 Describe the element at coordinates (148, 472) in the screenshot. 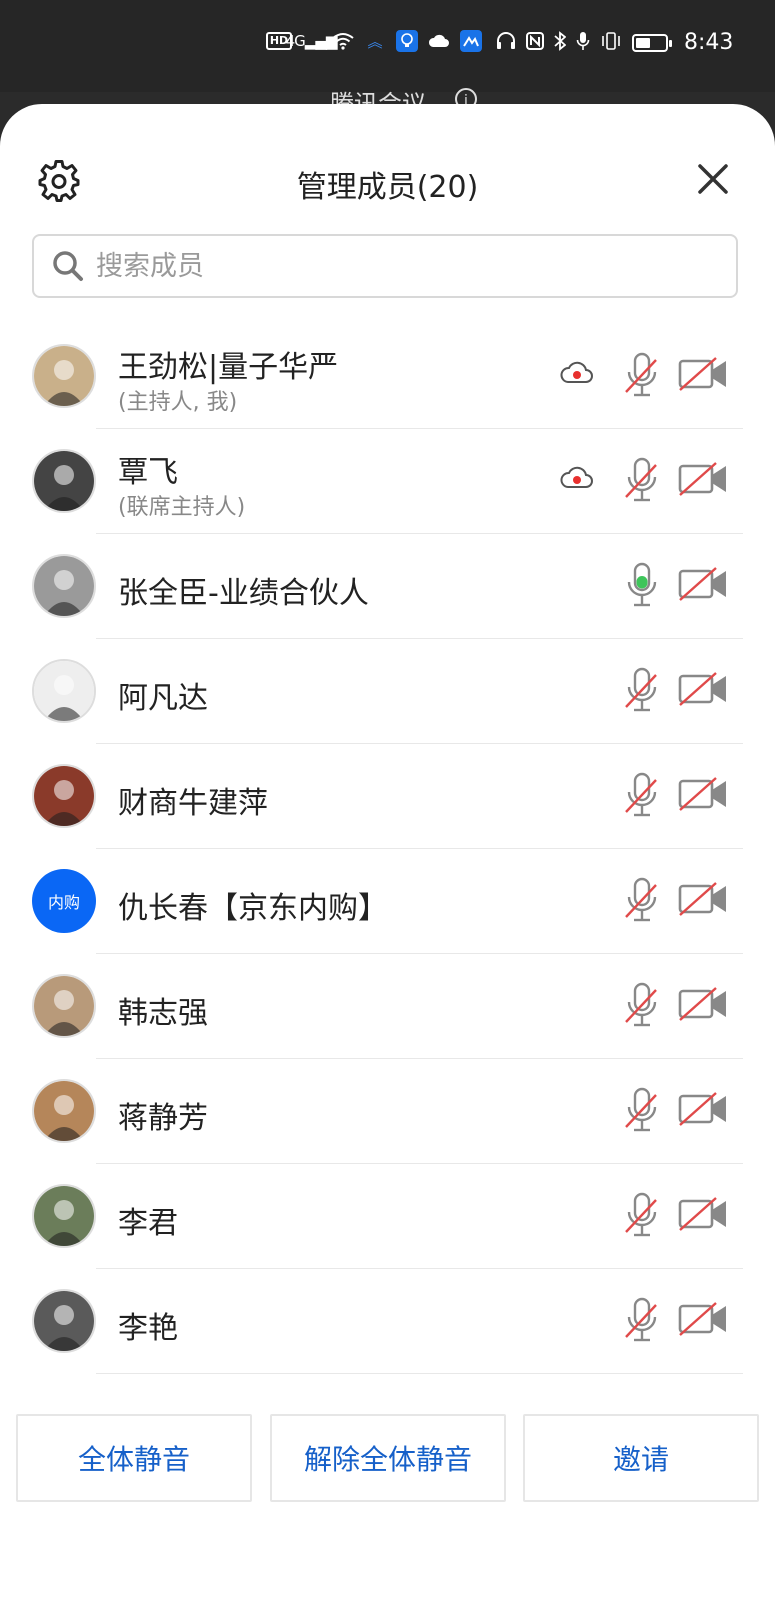

I see `member-name: 覃飞` at that location.